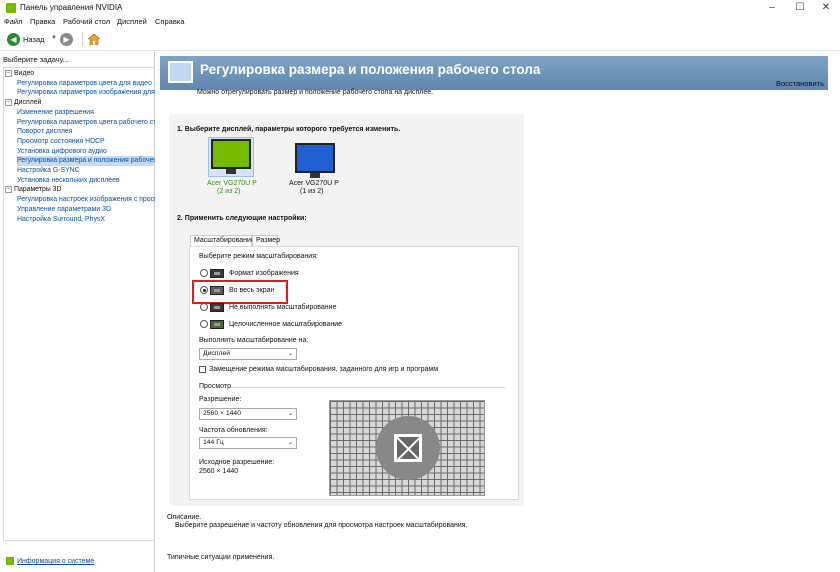 Image resolution: width=840 pixels, height=572 pixels. What do you see at coordinates (217, 324) in the screenshot?
I see `integer-scaling-icon` at bounding box center [217, 324].